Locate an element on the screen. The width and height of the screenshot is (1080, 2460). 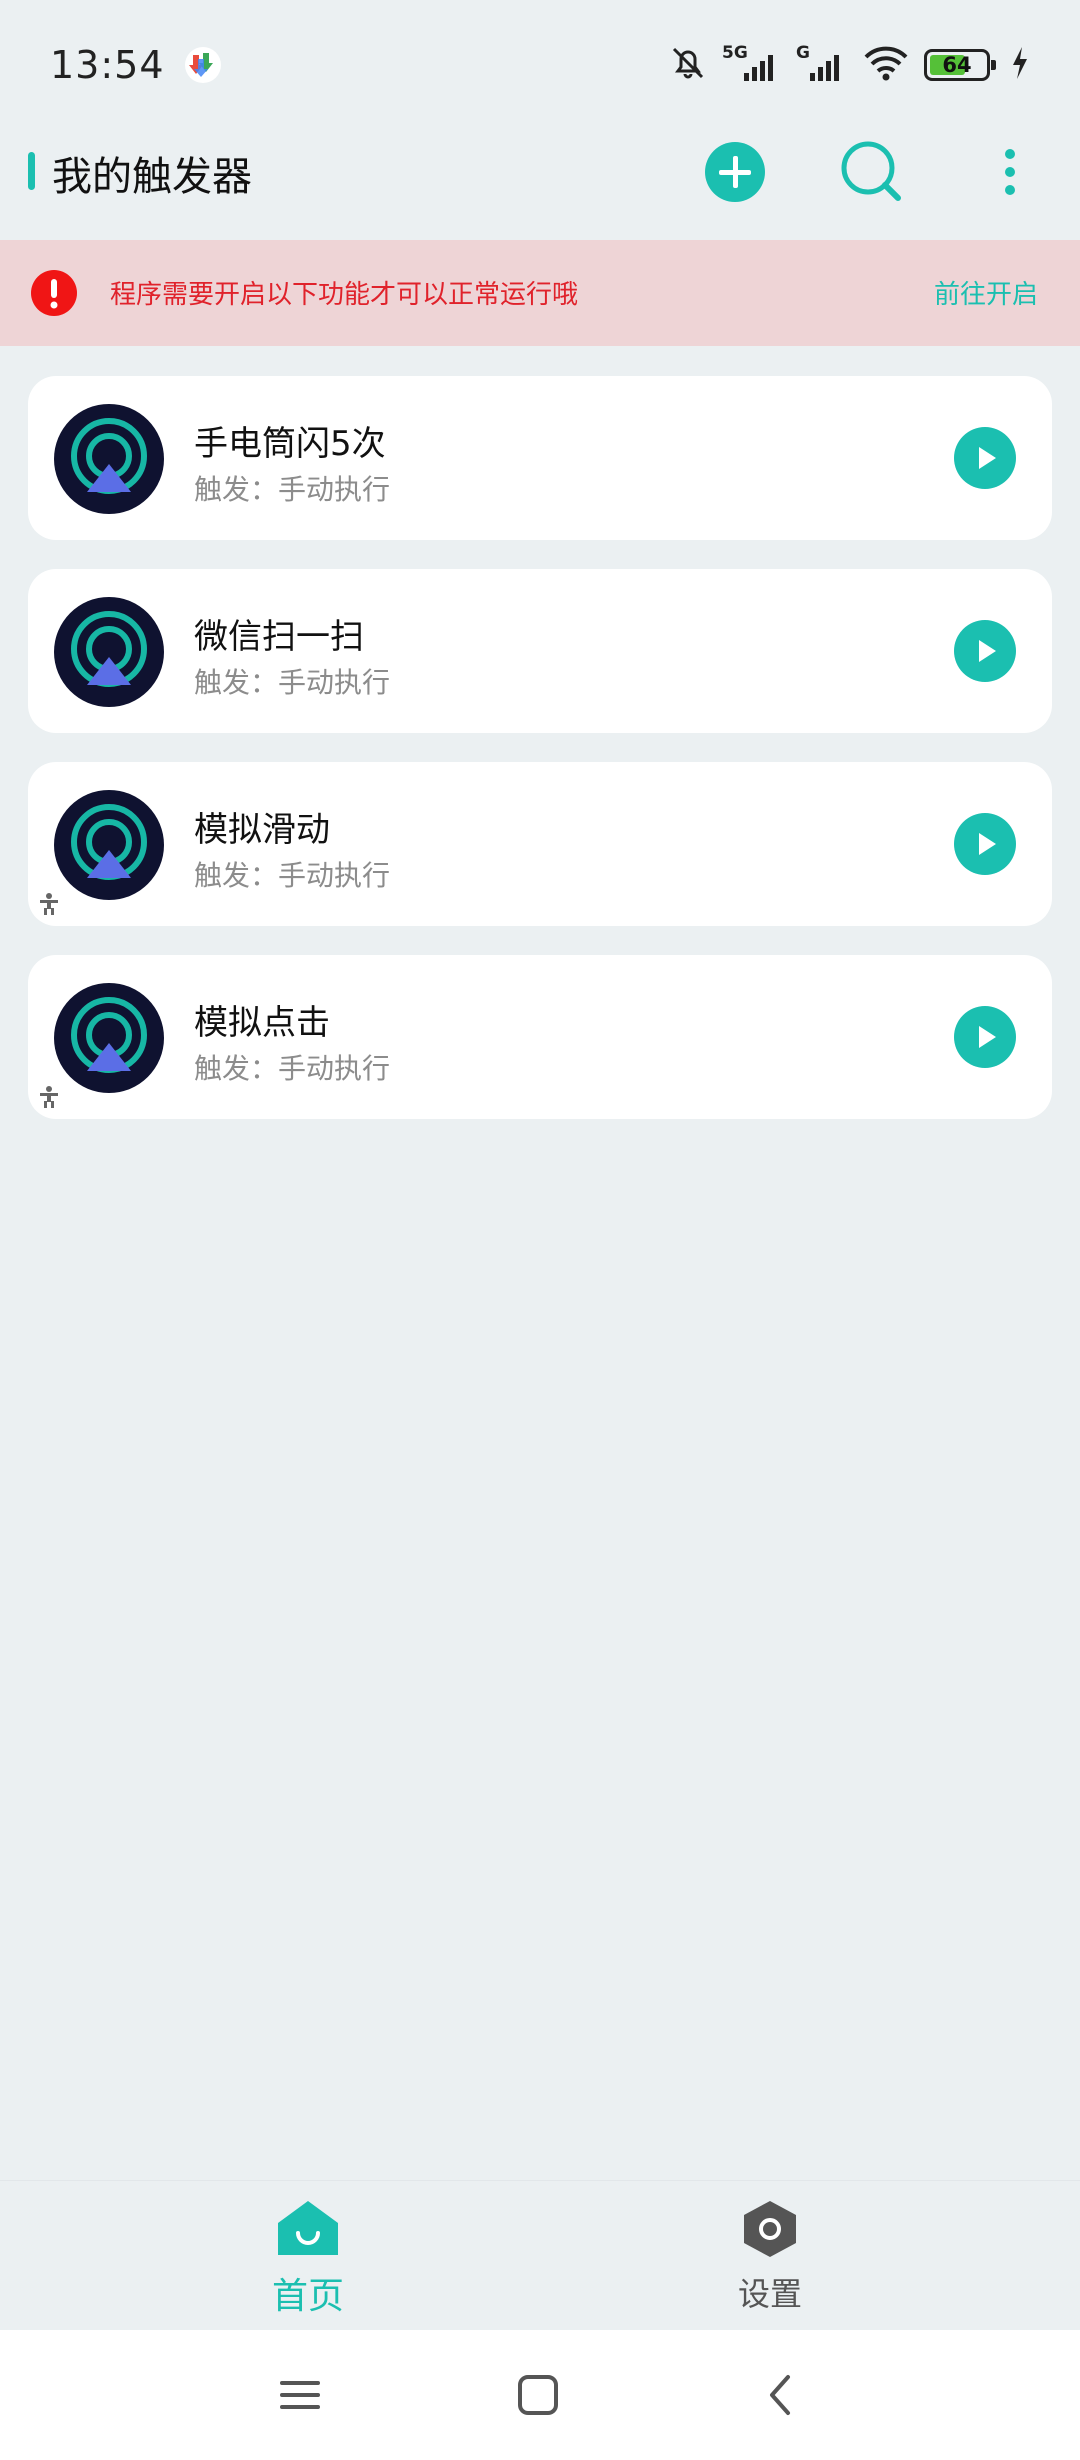
charging-icon is located at coordinates (1020, 65).